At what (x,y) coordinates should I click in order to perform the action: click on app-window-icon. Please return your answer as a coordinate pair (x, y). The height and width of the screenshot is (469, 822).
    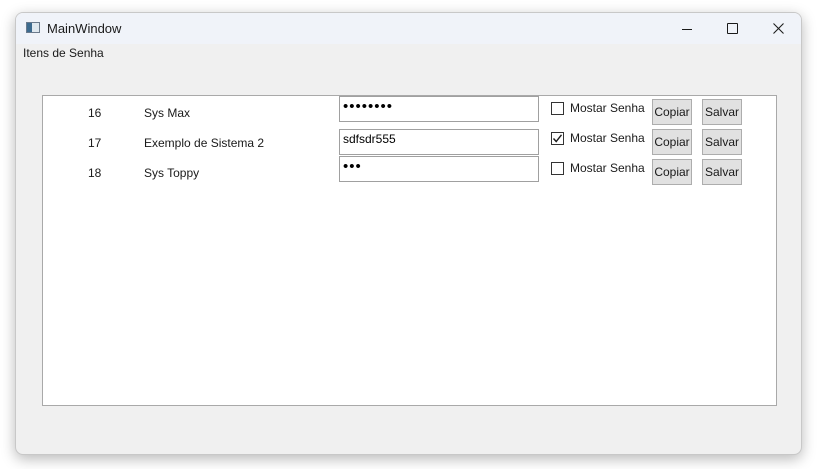
    Looking at the image, I should click on (33, 27).